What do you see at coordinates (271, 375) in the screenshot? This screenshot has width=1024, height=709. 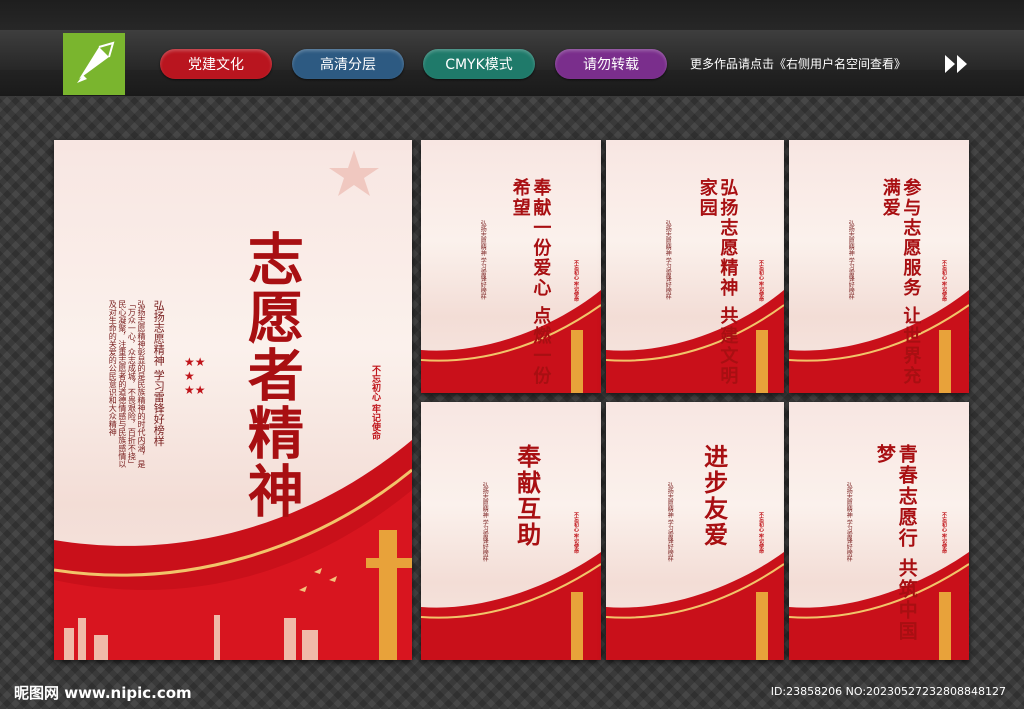 I see `main-poster-title: 志愿者精神` at bounding box center [271, 375].